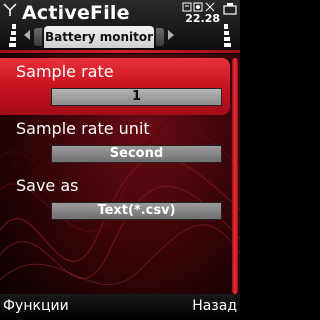  What do you see at coordinates (202, 18) in the screenshot?
I see `clock: 22.28` at bounding box center [202, 18].